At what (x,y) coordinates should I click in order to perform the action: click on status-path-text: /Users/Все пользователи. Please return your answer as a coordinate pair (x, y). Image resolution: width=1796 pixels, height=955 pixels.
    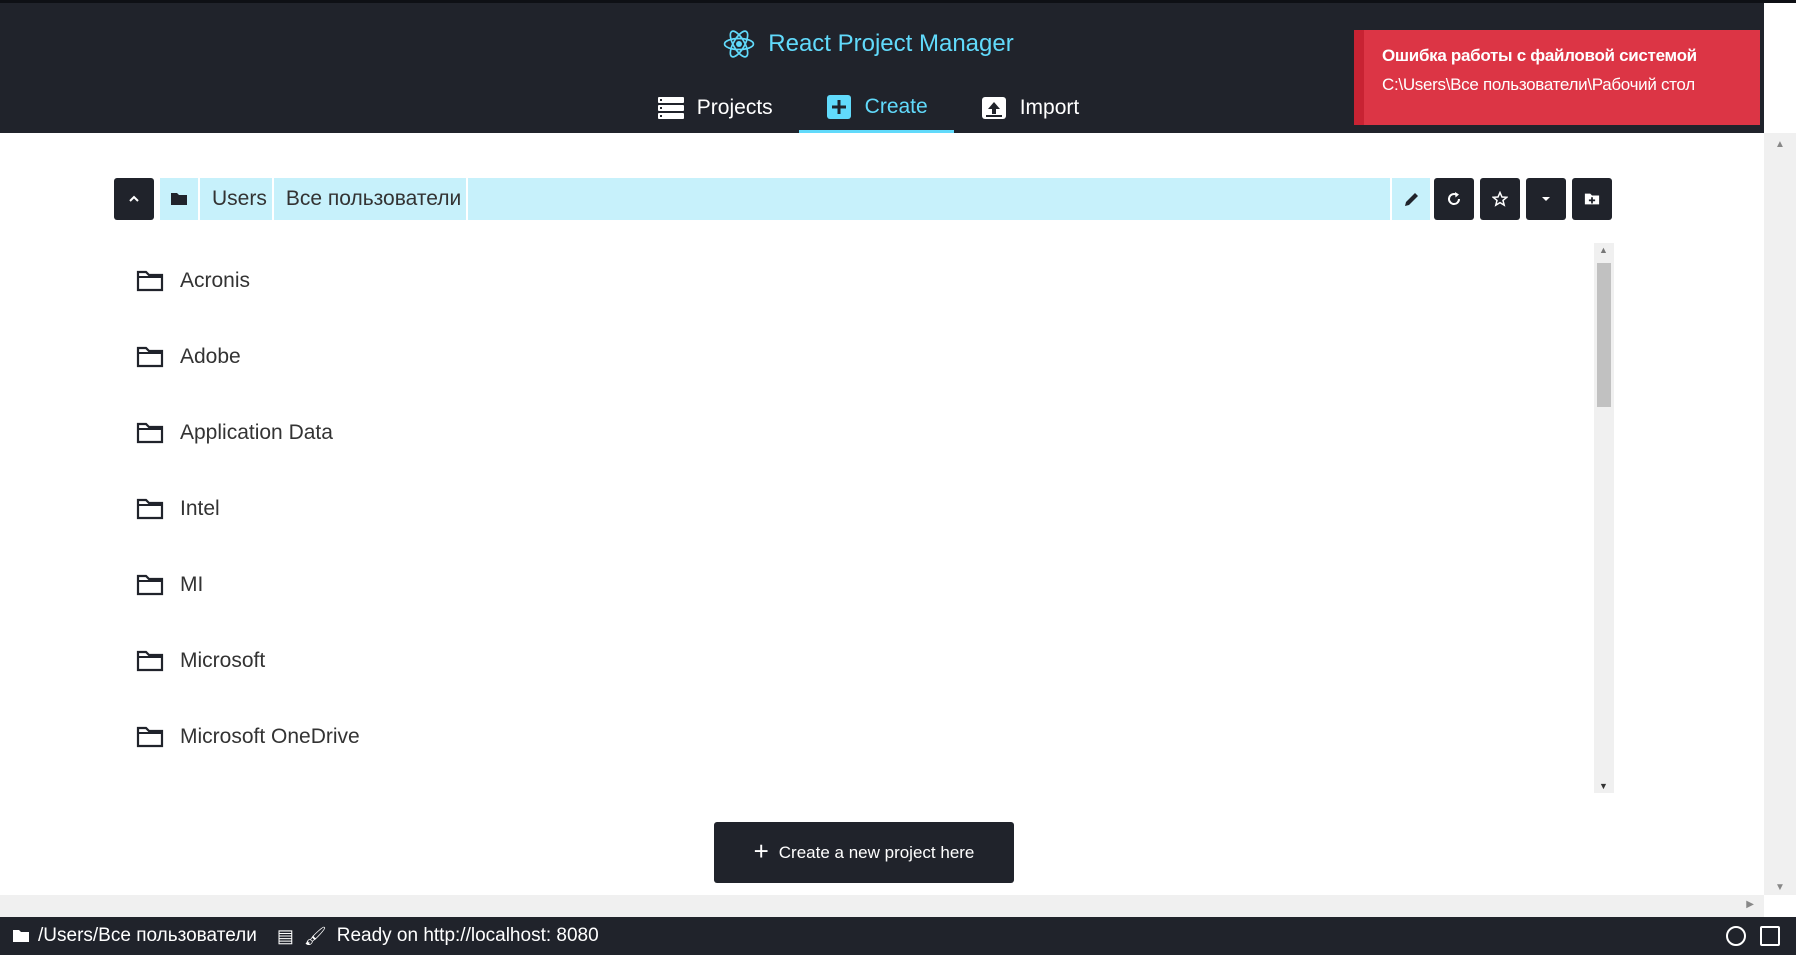
    Looking at the image, I should click on (147, 935).